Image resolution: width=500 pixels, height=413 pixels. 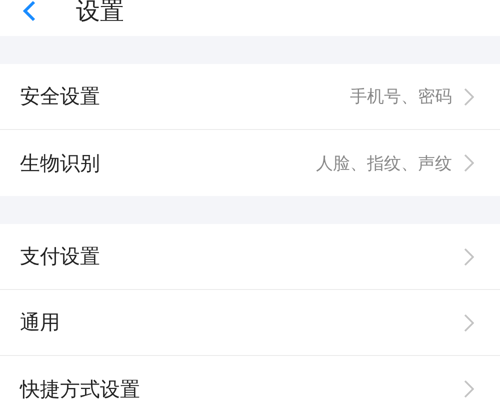 What do you see at coordinates (60, 256) in the screenshot?
I see `item-label: 支付设置` at bounding box center [60, 256].